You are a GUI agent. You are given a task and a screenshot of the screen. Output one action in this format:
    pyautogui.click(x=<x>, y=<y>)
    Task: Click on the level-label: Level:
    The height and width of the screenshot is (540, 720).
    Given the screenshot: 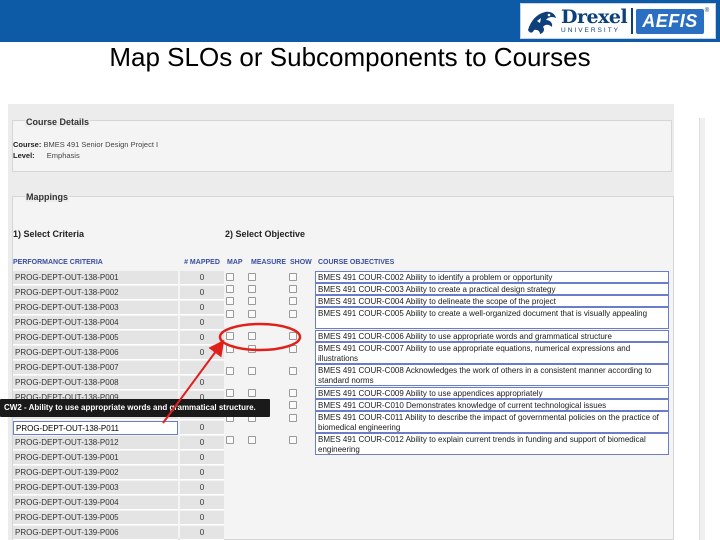 What is the action you would take?
    pyautogui.click(x=24, y=155)
    